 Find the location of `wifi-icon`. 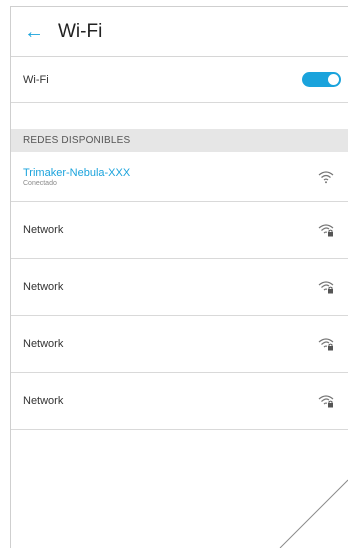

wifi-icon is located at coordinates (326, 176).